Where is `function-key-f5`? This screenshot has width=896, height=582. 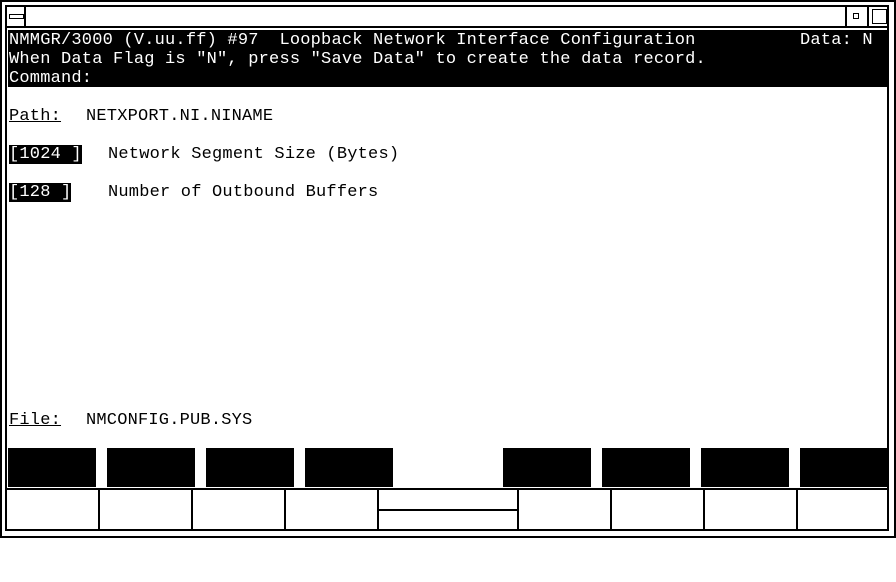 function-key-f5 is located at coordinates (547, 467).